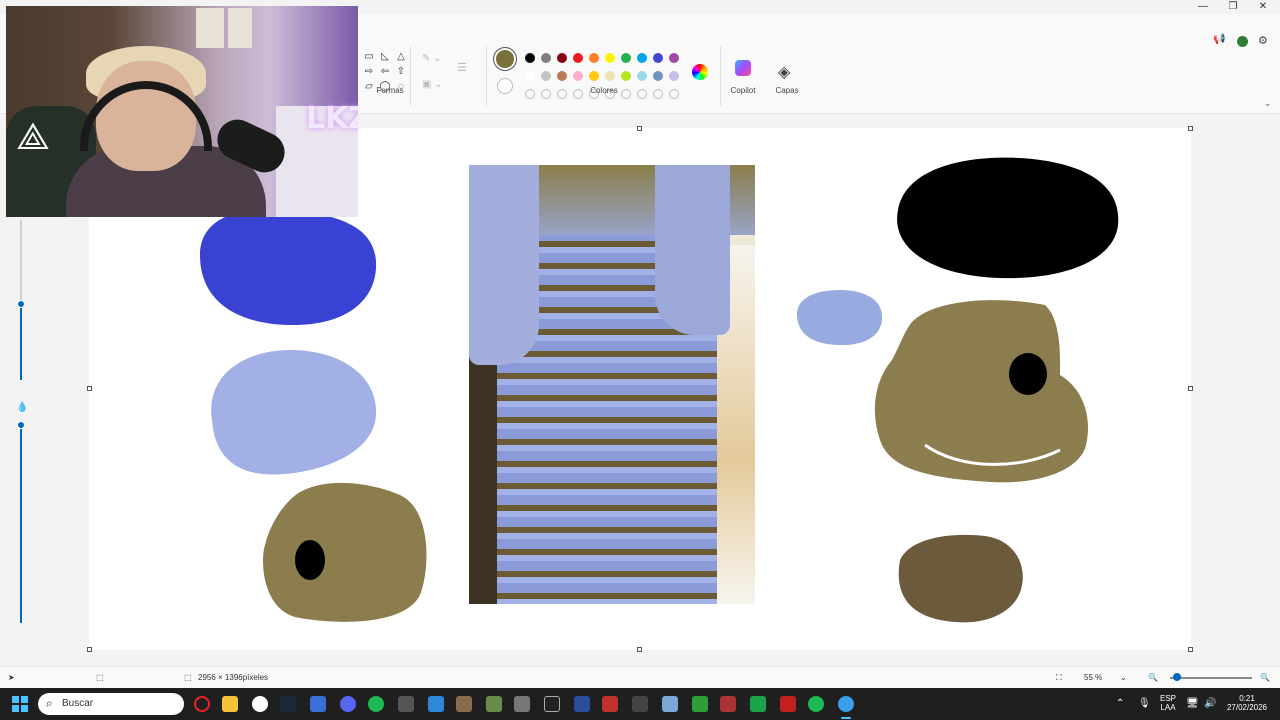 The image size is (1280, 720). What do you see at coordinates (1192, 703) in the screenshot?
I see `network-icon: 🖥` at bounding box center [1192, 703].